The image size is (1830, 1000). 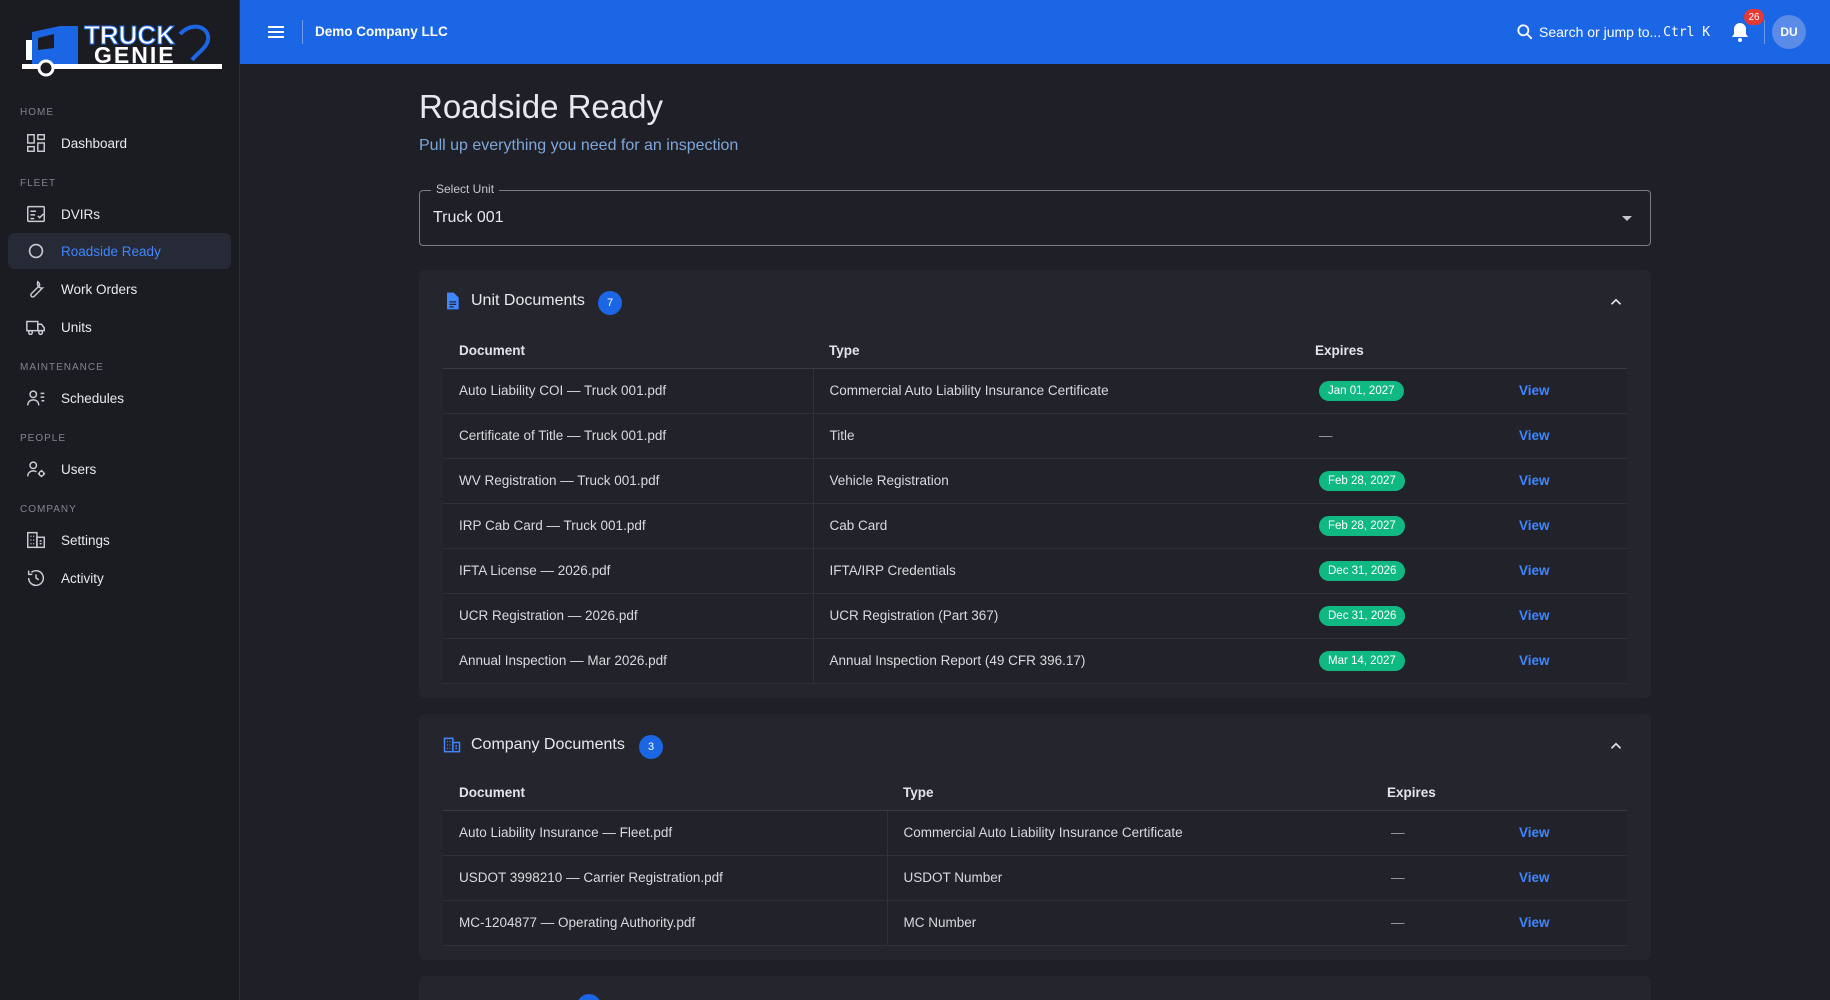 What do you see at coordinates (665, 878) in the screenshot?
I see `document-name: USDOT 3998210 — Carrier Registration.pdf` at bounding box center [665, 878].